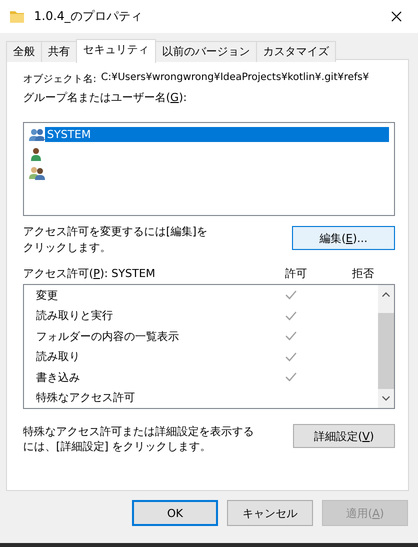 This screenshot has width=418, height=547. I want to click on column-header: 許可, so click(296, 273).